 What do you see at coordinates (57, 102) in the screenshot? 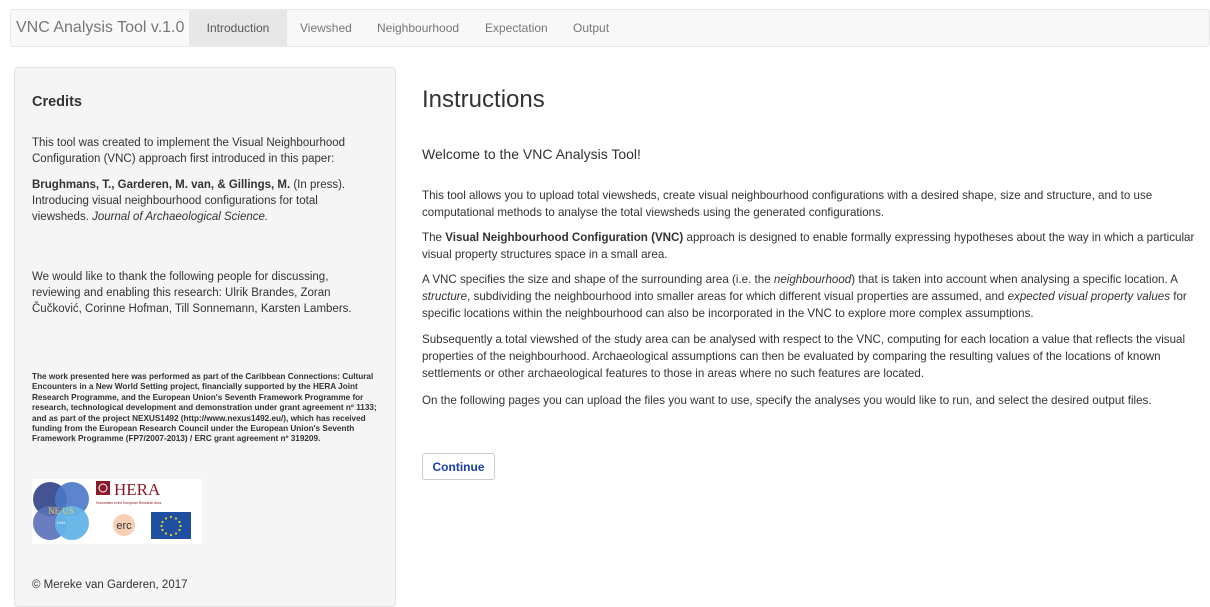
I see `credits-title: Credits` at bounding box center [57, 102].